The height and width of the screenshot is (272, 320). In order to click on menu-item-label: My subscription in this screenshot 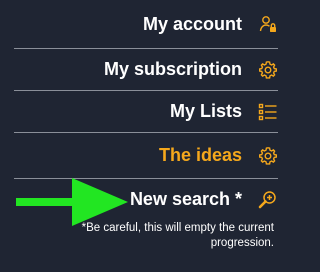, I will do `click(172, 69)`.